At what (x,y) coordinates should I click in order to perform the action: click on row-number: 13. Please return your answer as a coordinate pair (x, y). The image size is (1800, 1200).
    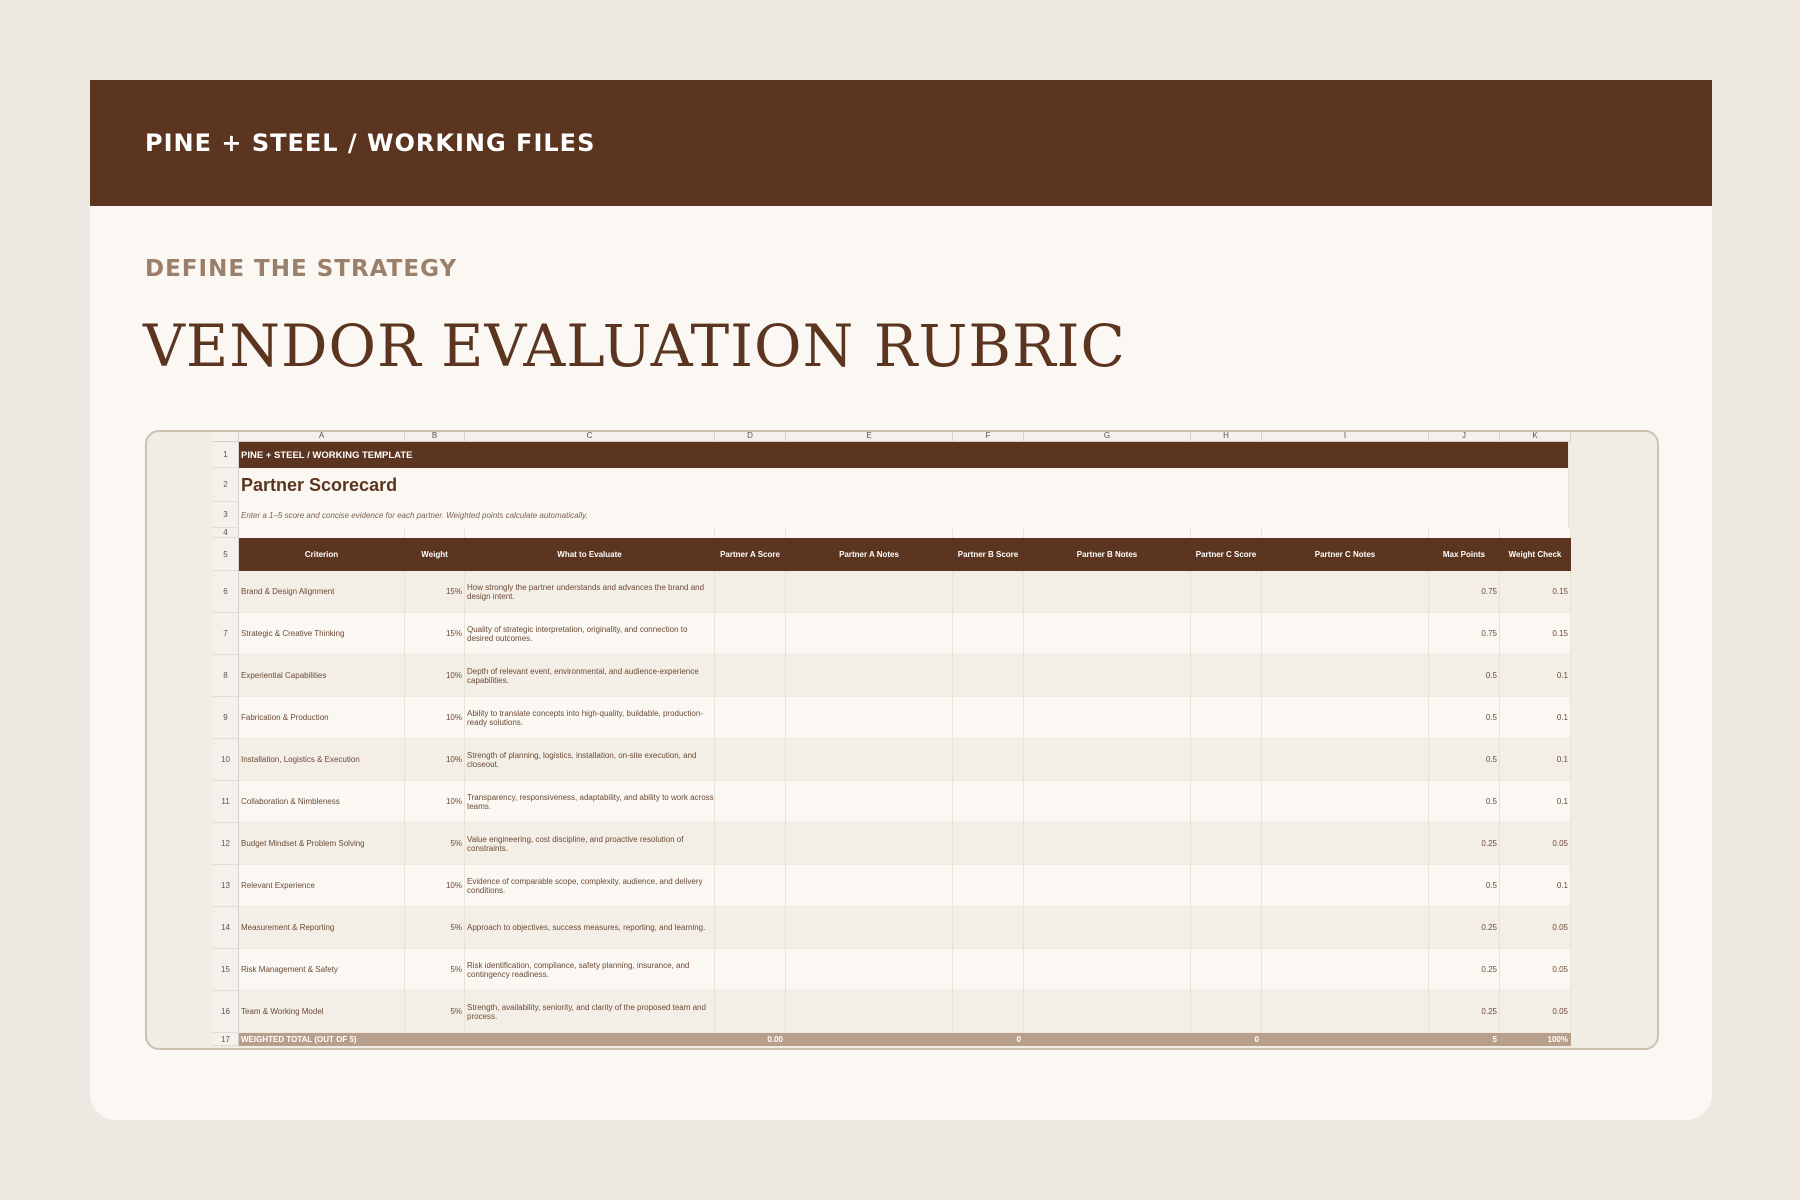
    Looking at the image, I should click on (226, 886).